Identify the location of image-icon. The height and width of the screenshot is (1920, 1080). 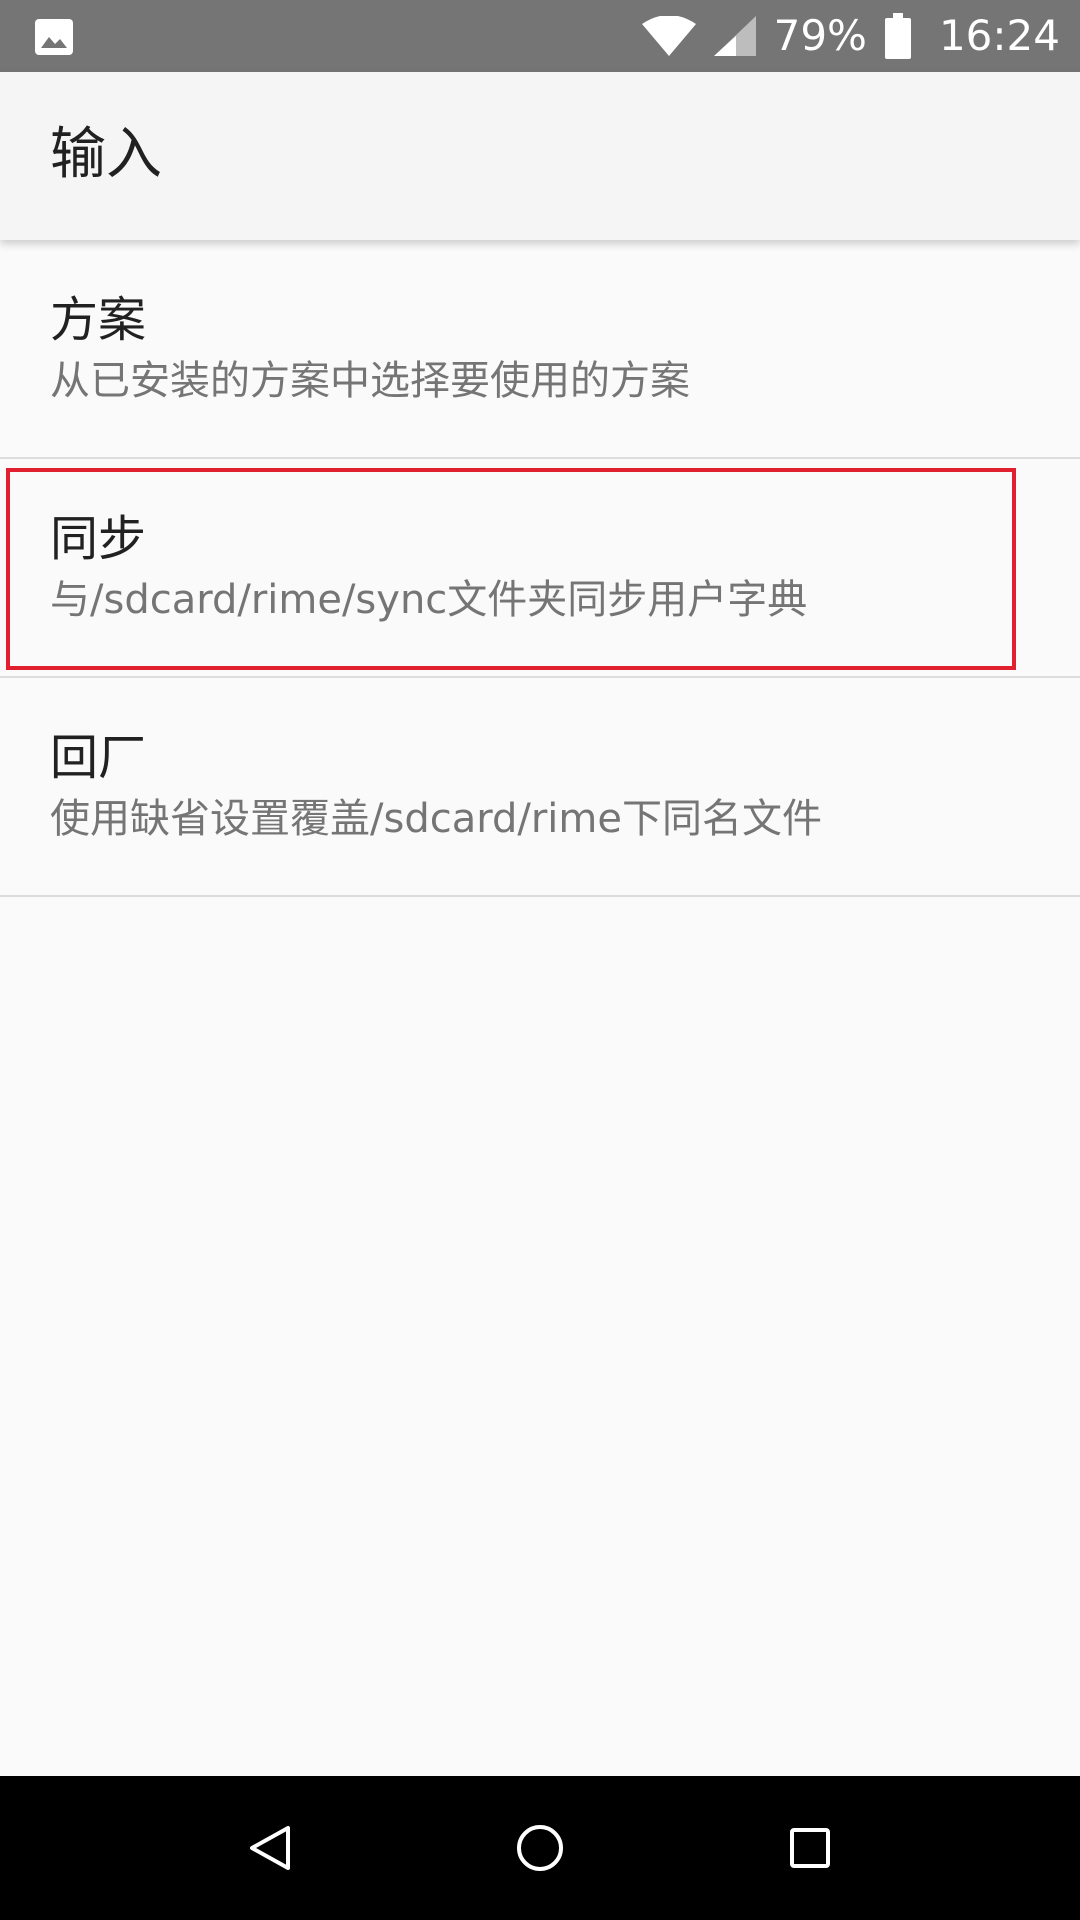
(54, 37).